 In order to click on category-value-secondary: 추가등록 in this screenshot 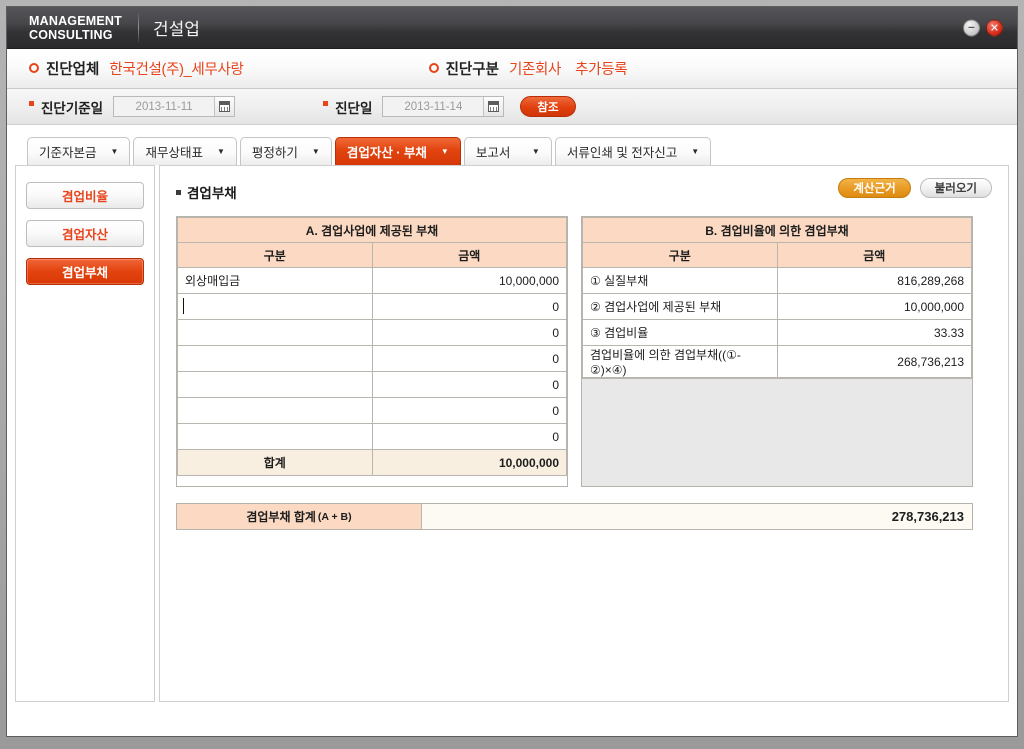, I will do `click(601, 70)`.